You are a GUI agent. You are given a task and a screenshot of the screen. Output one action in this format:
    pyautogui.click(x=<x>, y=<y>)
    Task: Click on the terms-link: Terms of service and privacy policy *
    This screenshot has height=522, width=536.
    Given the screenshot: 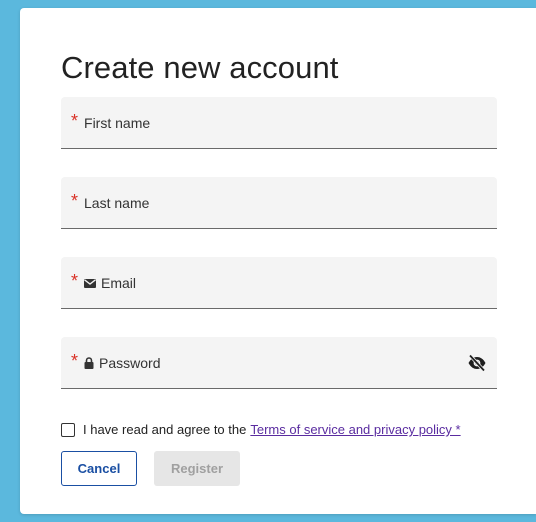 What is the action you would take?
    pyautogui.click(x=355, y=429)
    